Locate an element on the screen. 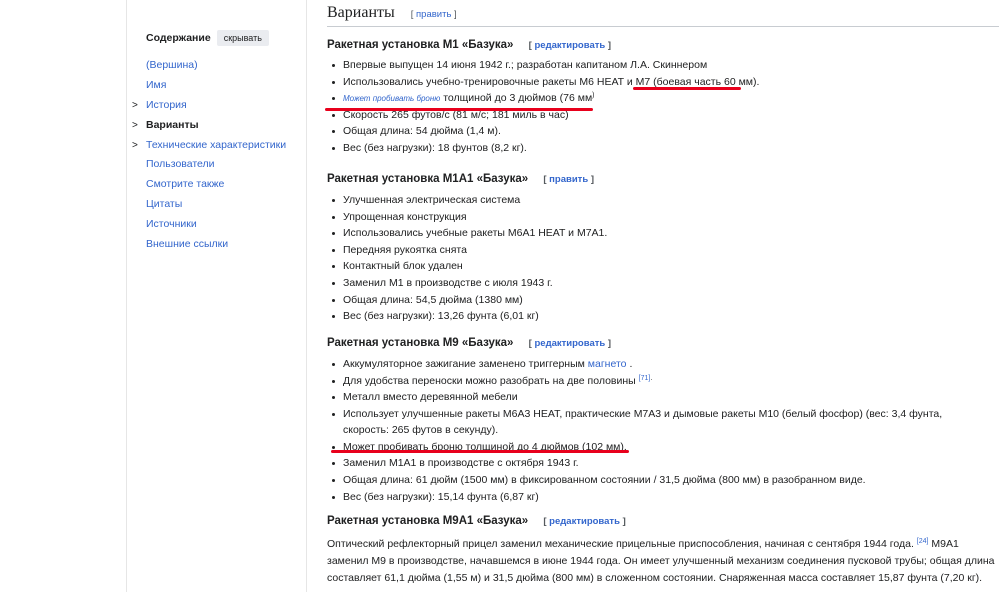 This screenshot has height=592, width=1000. toc-item-history: > История is located at coordinates (209, 108).